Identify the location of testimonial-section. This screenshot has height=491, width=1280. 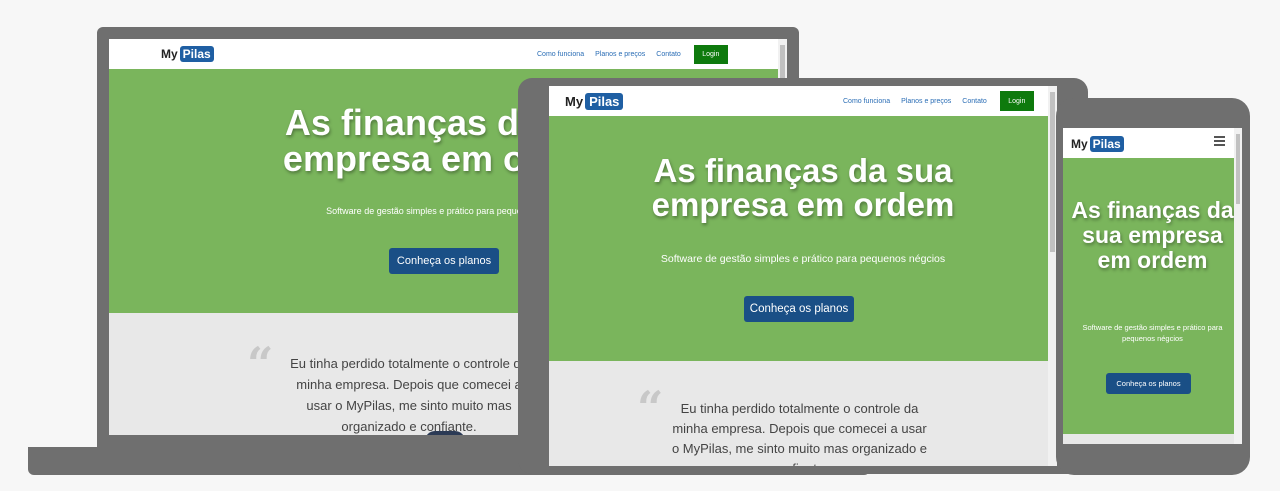
(1152, 439).